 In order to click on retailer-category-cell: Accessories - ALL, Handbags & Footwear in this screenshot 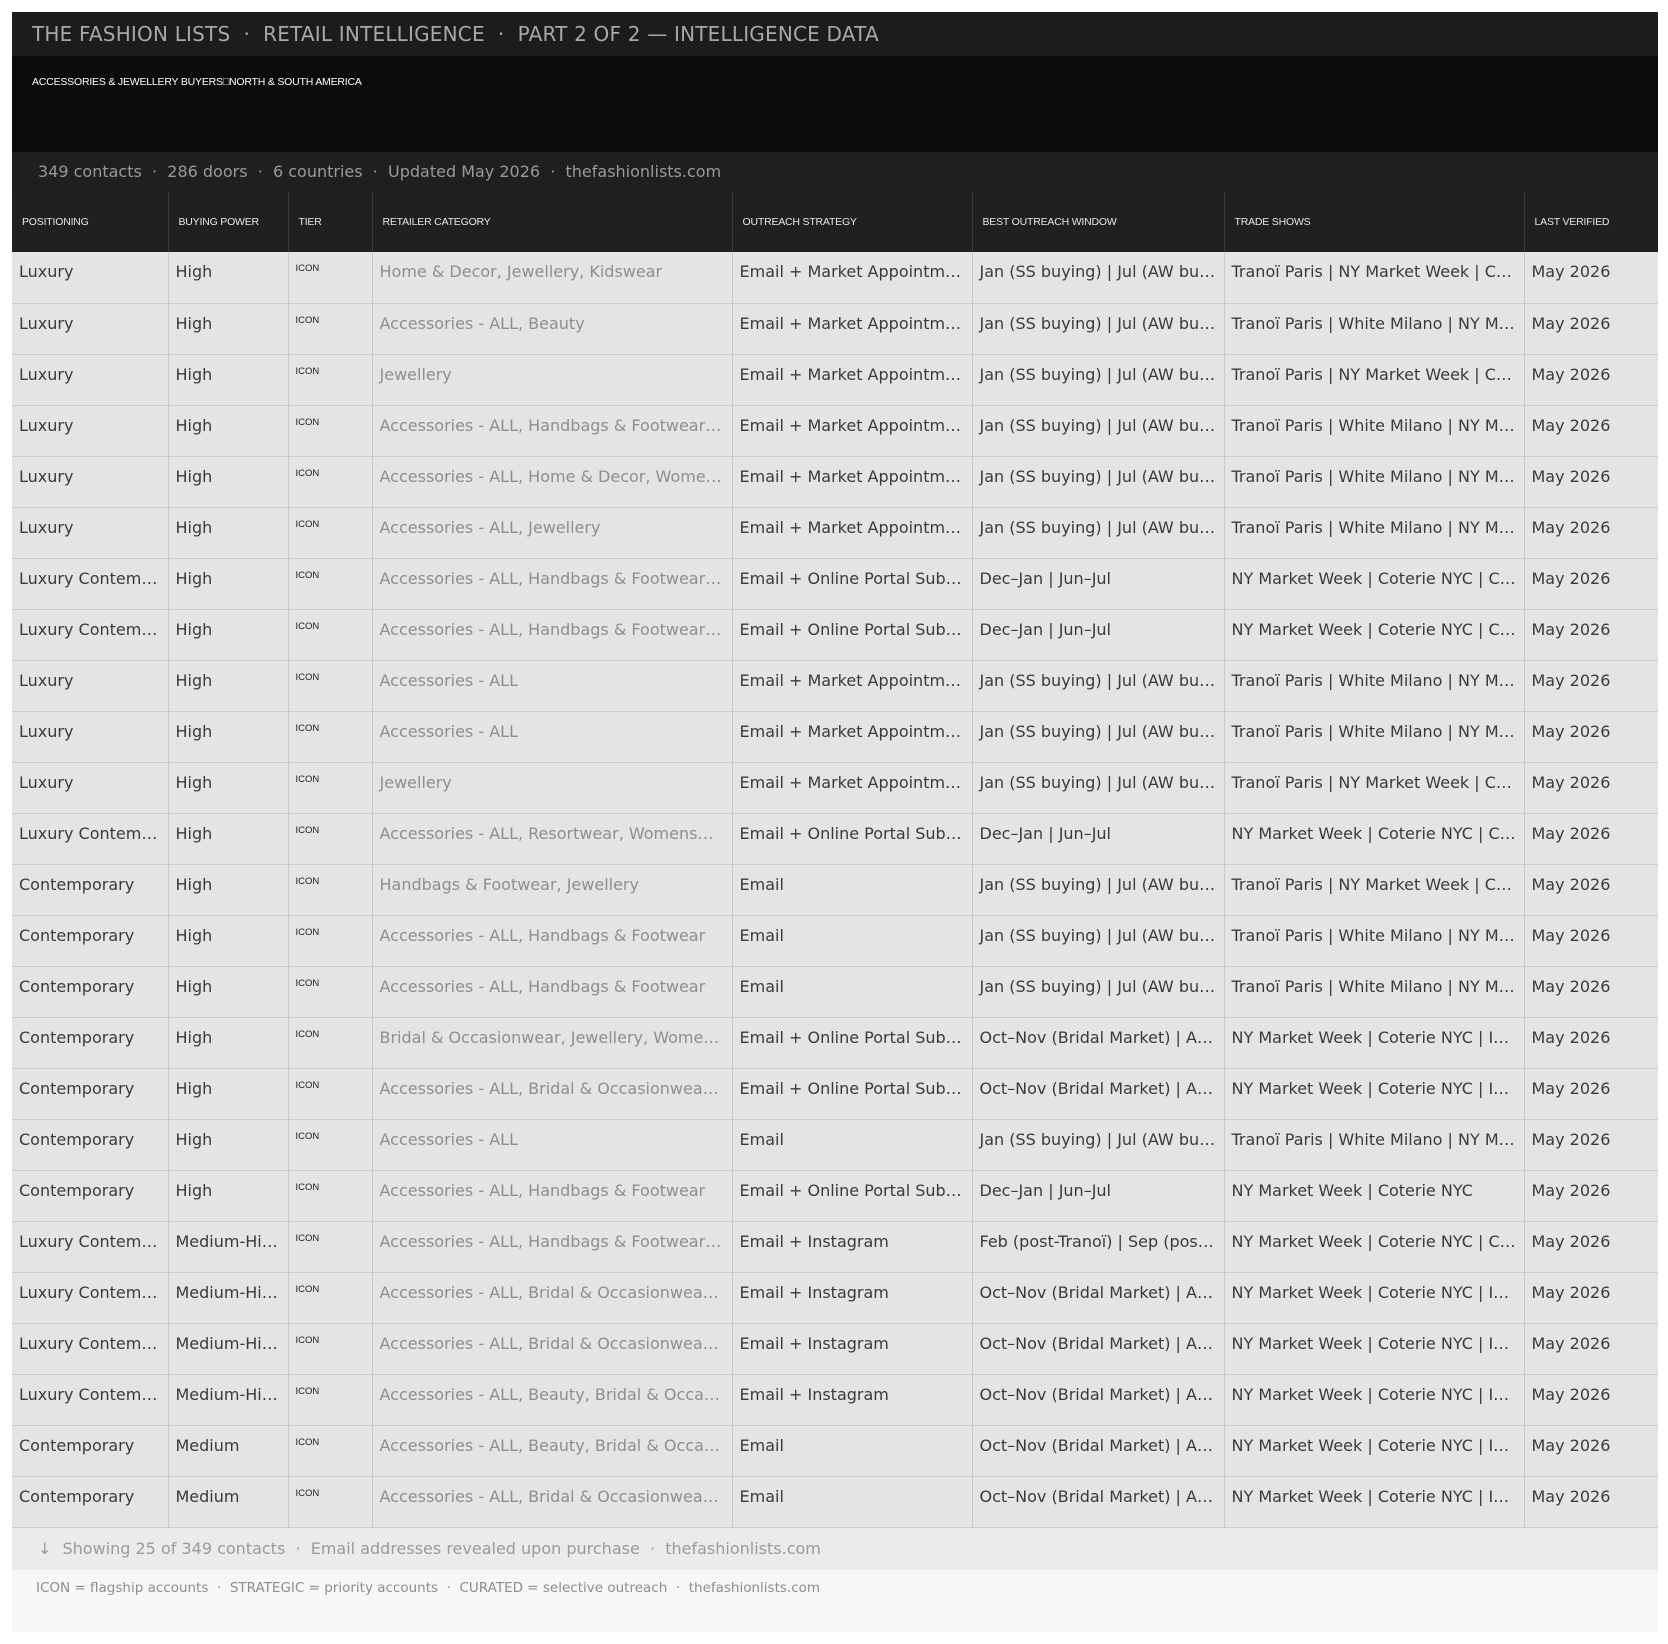, I will do `click(552, 1196)`.